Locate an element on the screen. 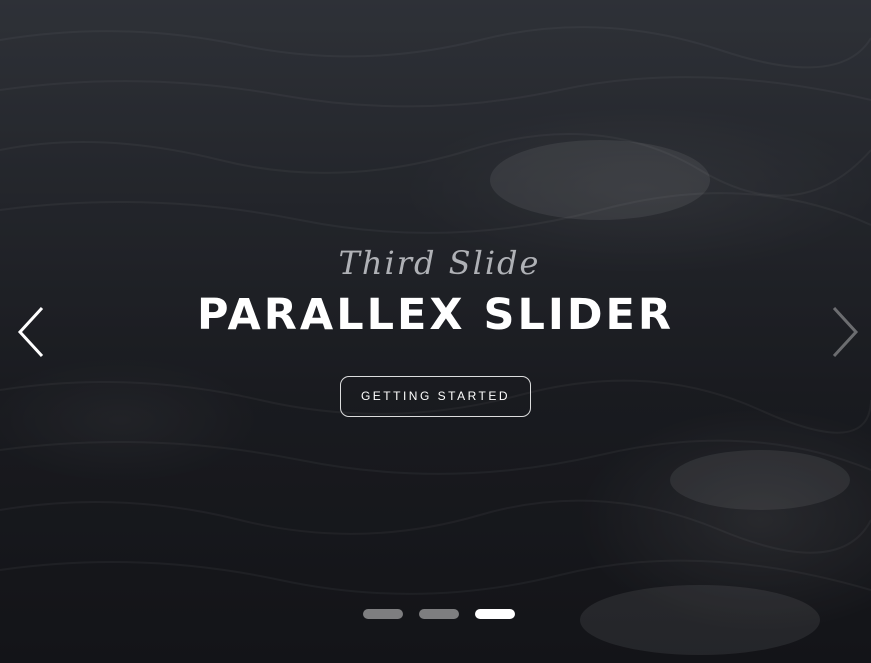 The height and width of the screenshot is (663, 871). getting-started-button: GETTING STARTED is located at coordinates (435, 396).